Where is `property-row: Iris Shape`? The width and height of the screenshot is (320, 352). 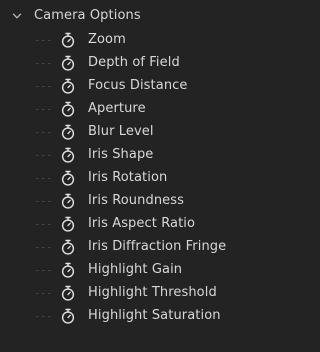 property-row: Iris Shape is located at coordinates (131, 155).